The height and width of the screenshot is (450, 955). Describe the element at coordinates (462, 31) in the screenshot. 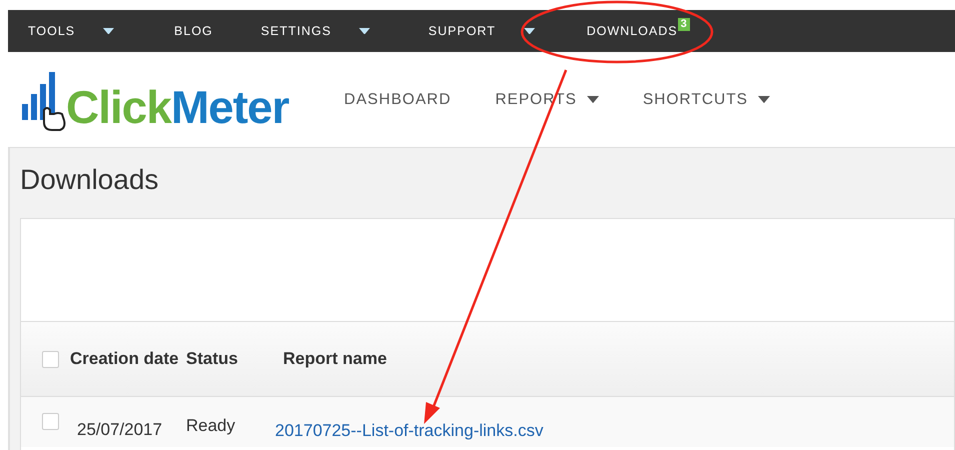

I see `menu-item: SUPPORT` at that location.